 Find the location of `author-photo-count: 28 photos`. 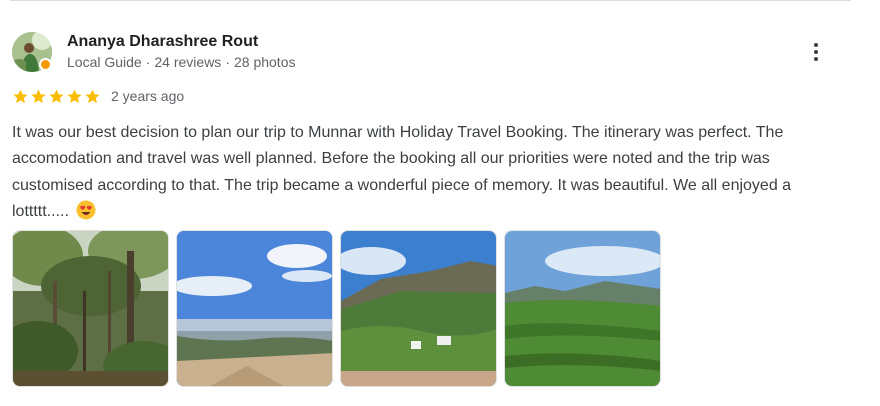

author-photo-count: 28 photos is located at coordinates (264, 62).